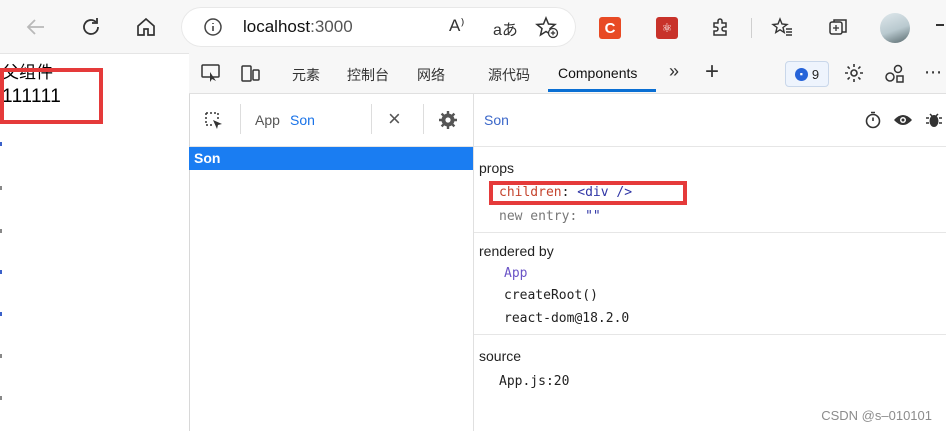 This screenshot has width=946, height=431. Describe the element at coordinates (801, 74) in the screenshot. I see `issues-icon: ▪` at that location.